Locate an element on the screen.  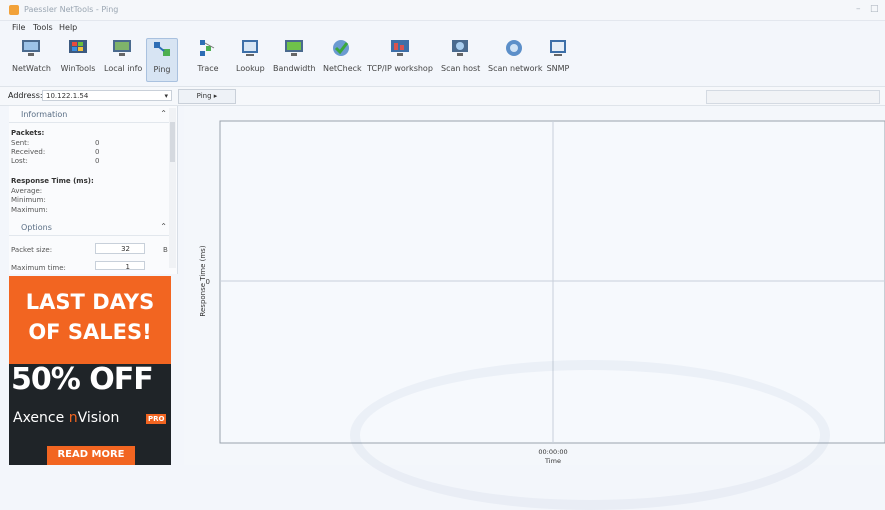
toolbar-tcpip-workshop: TCP/IP workshop is located at coordinates (400, 59).